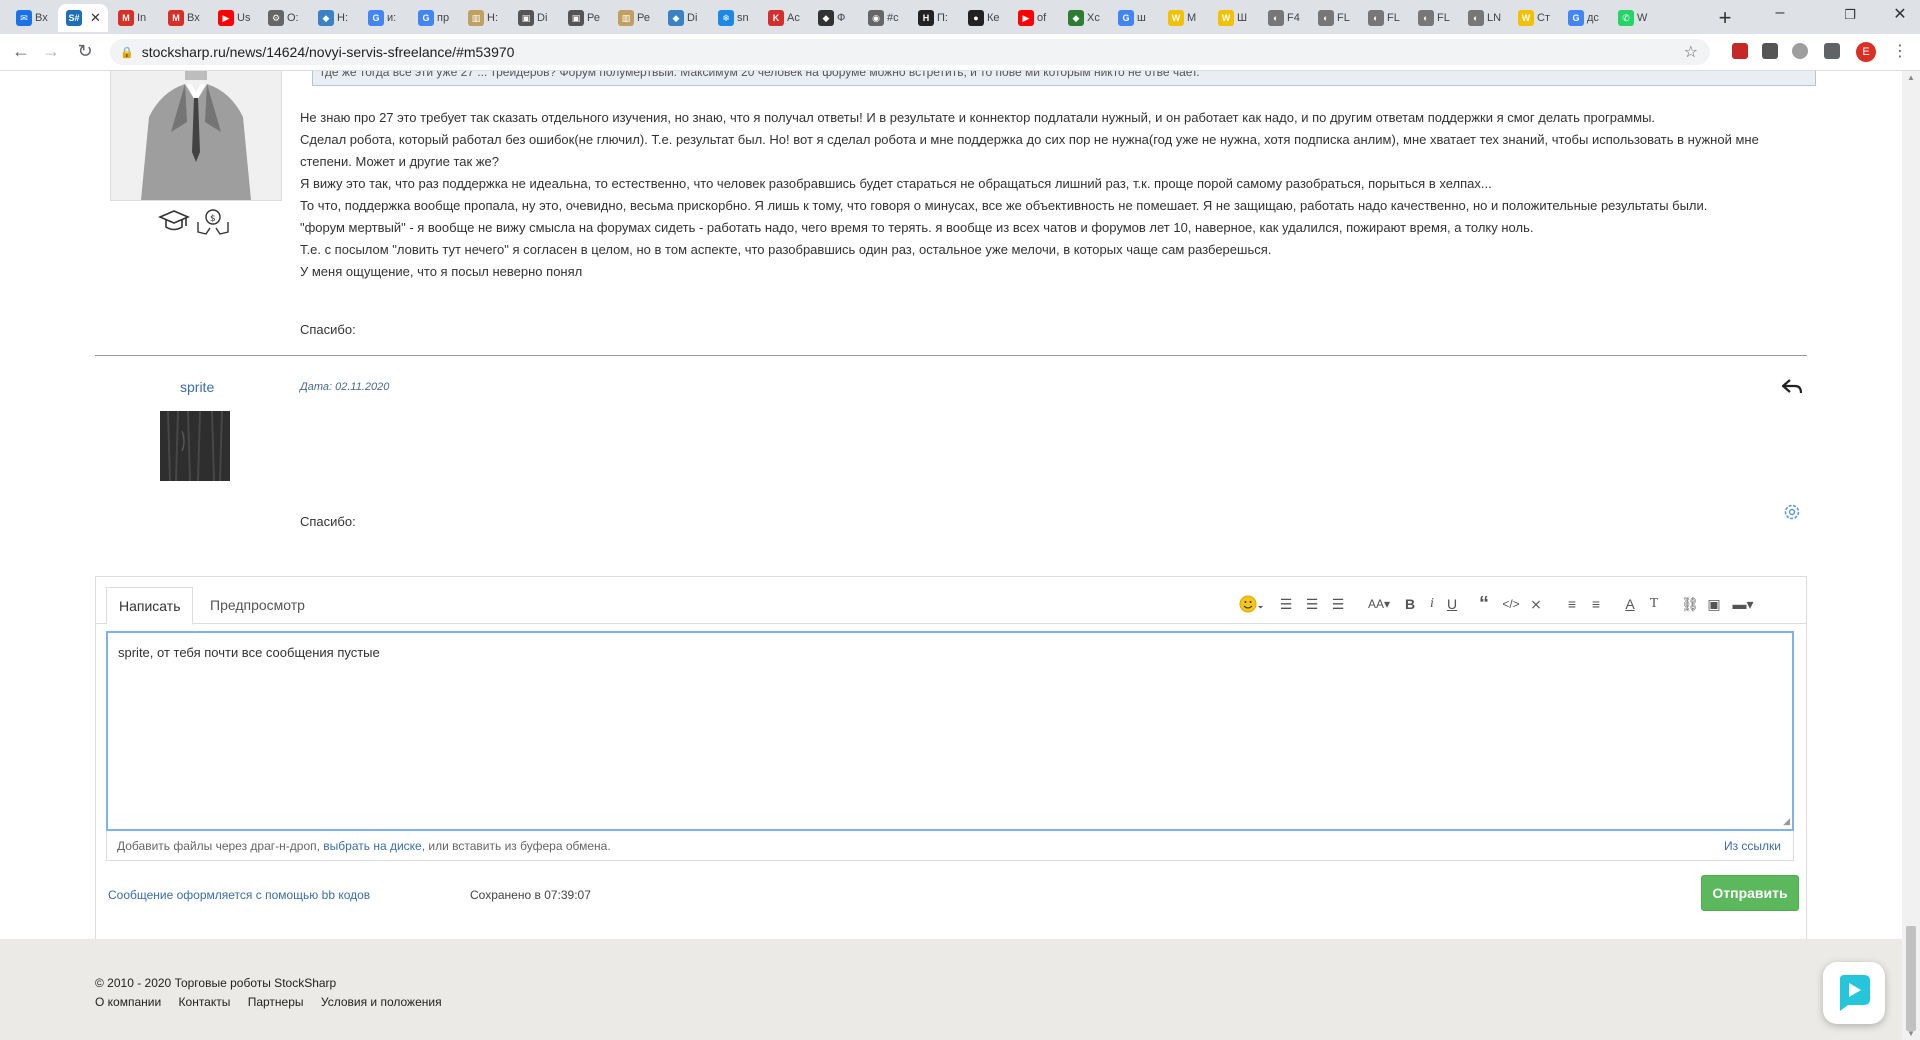  I want to click on browser-menu-icon: ⋮, so click(1900, 51).